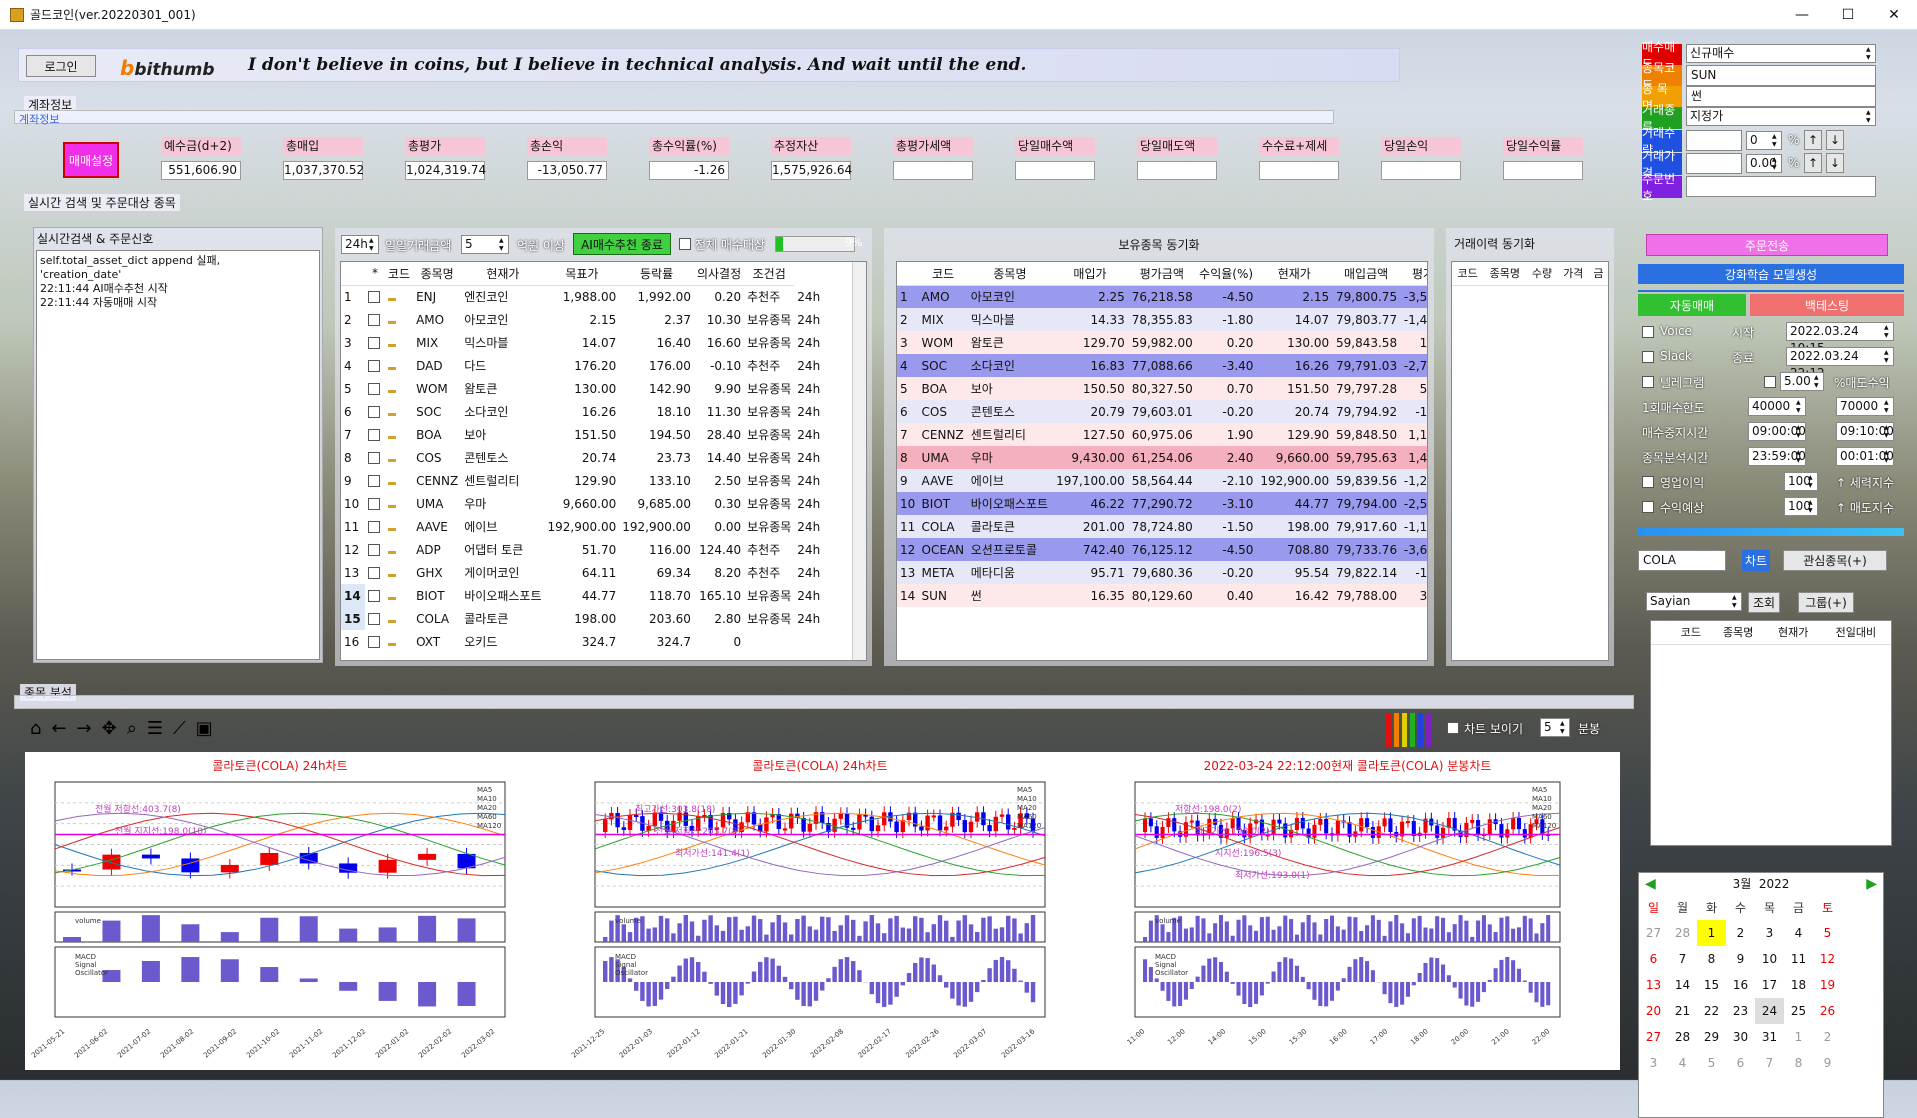 This screenshot has height=1118, width=1917. Describe the element at coordinates (1162, 273) in the screenshot. I see `column-header: 평가금액` at that location.